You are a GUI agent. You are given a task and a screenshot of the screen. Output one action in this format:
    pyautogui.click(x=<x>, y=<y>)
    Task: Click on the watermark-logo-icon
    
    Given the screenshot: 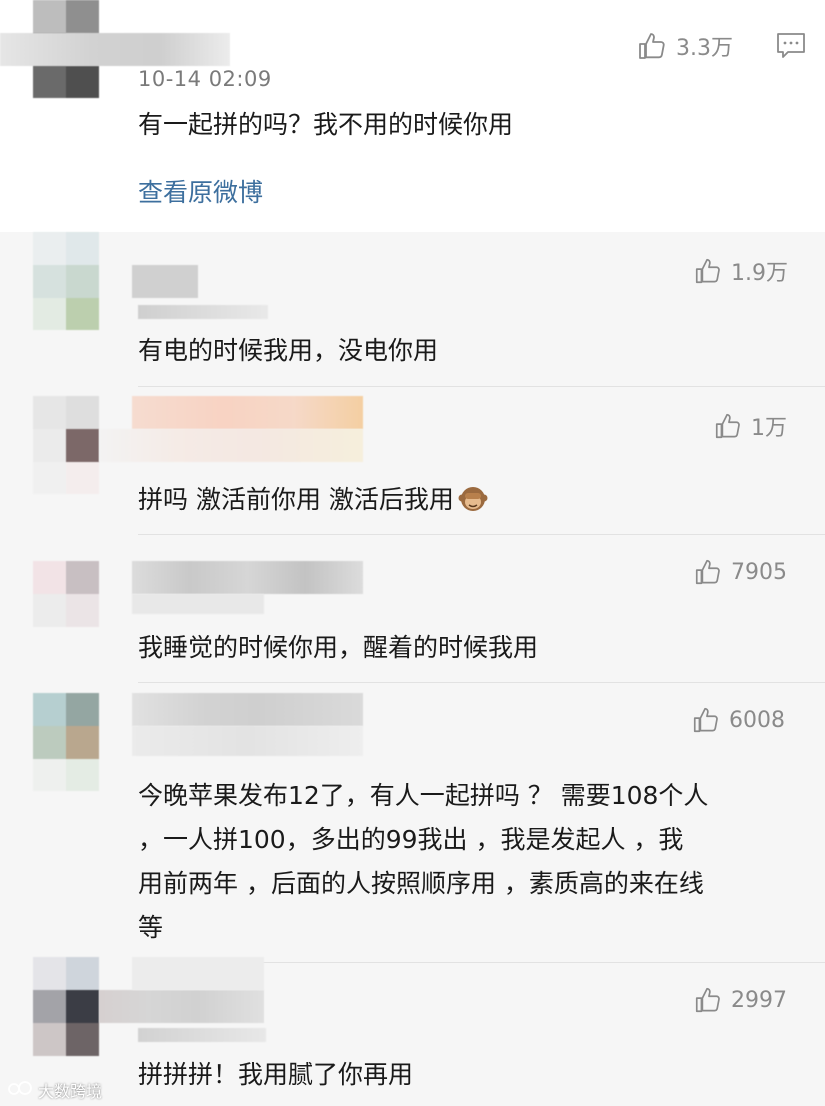 What is the action you would take?
    pyautogui.click(x=21, y=1090)
    